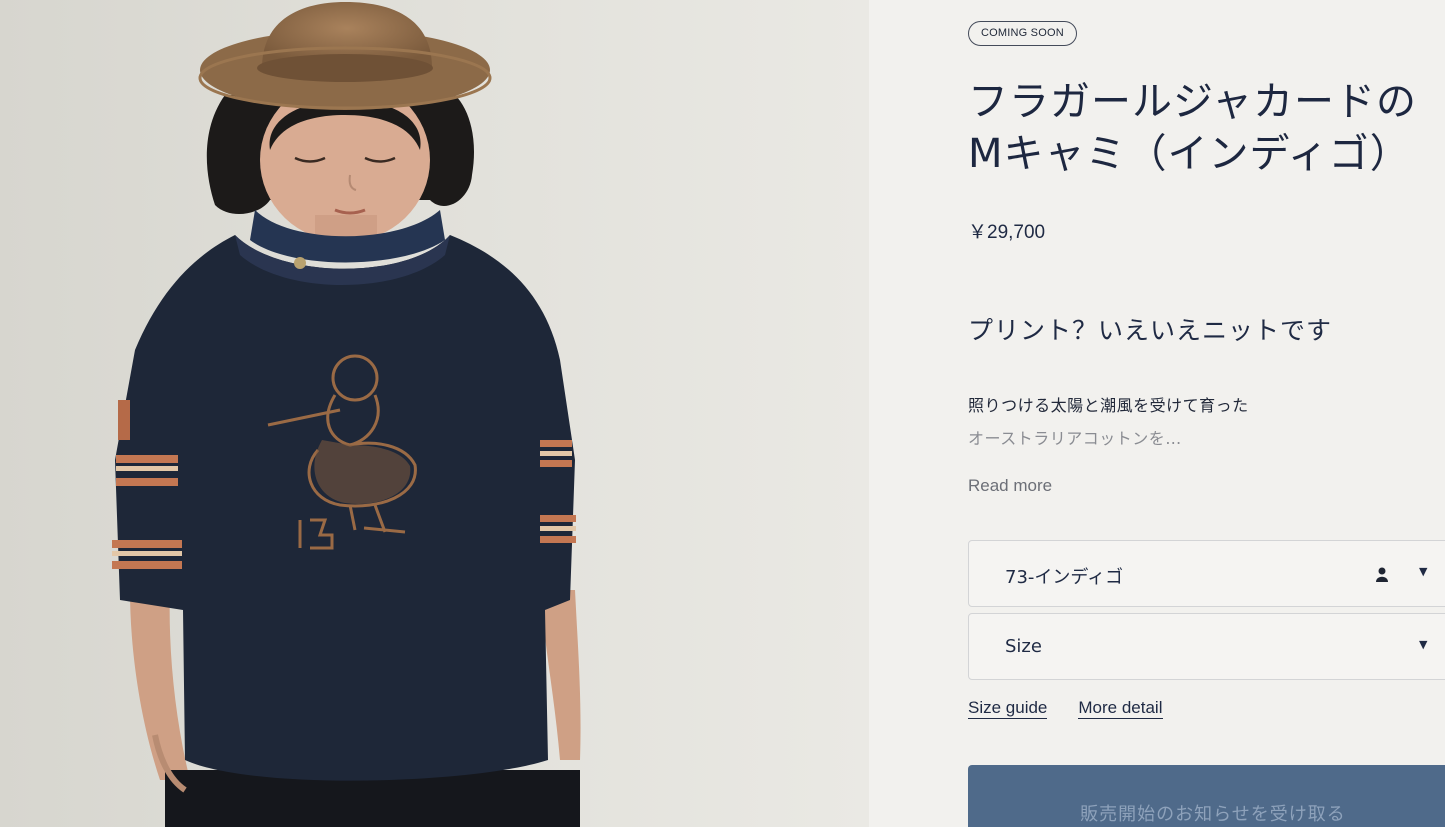  I want to click on more-detail-link: More detail, so click(1120, 708).